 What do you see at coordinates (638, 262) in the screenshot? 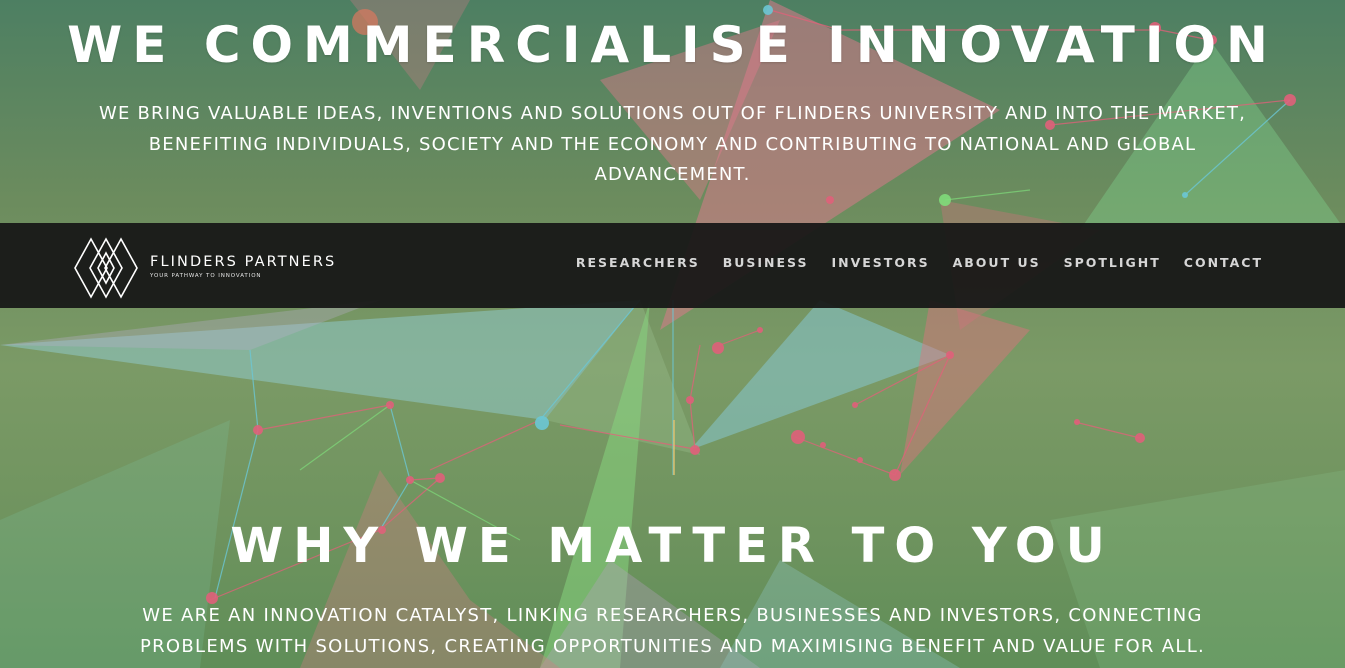
I see `nav-researchers: RESEARCHERS` at bounding box center [638, 262].